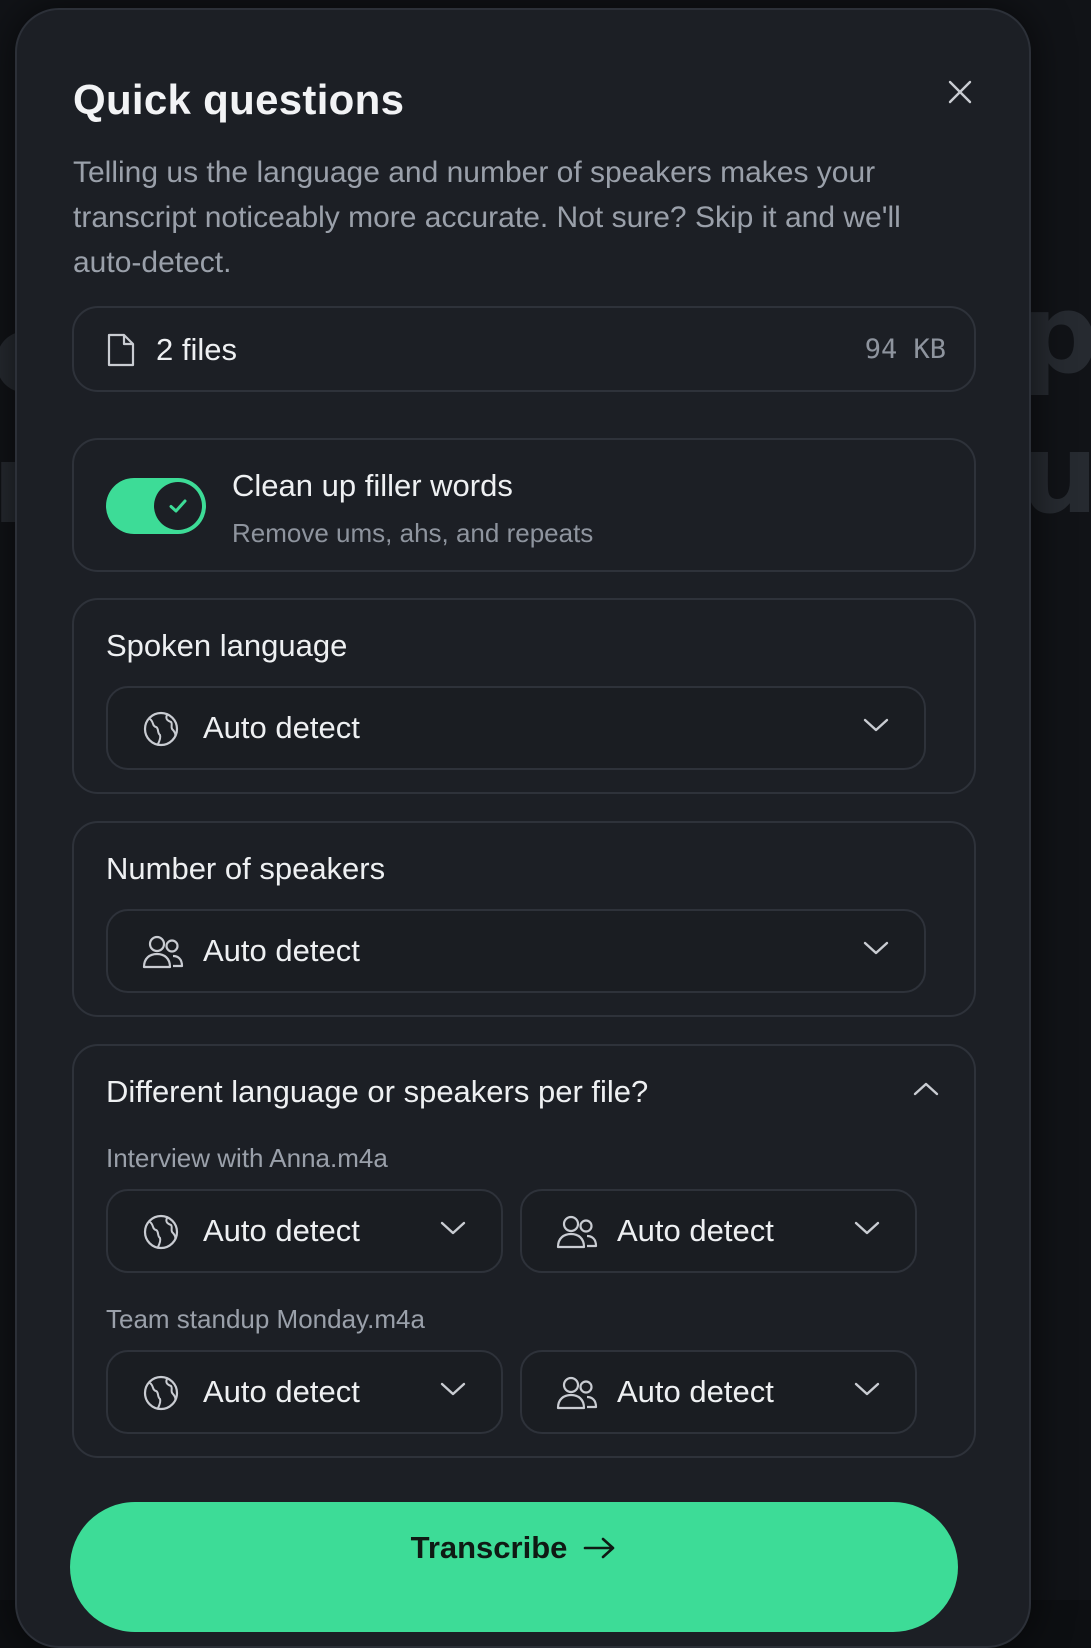 Image resolution: width=1091 pixels, height=1648 pixels. I want to click on per-file-name: Interview with Anna.m4a, so click(247, 1158).